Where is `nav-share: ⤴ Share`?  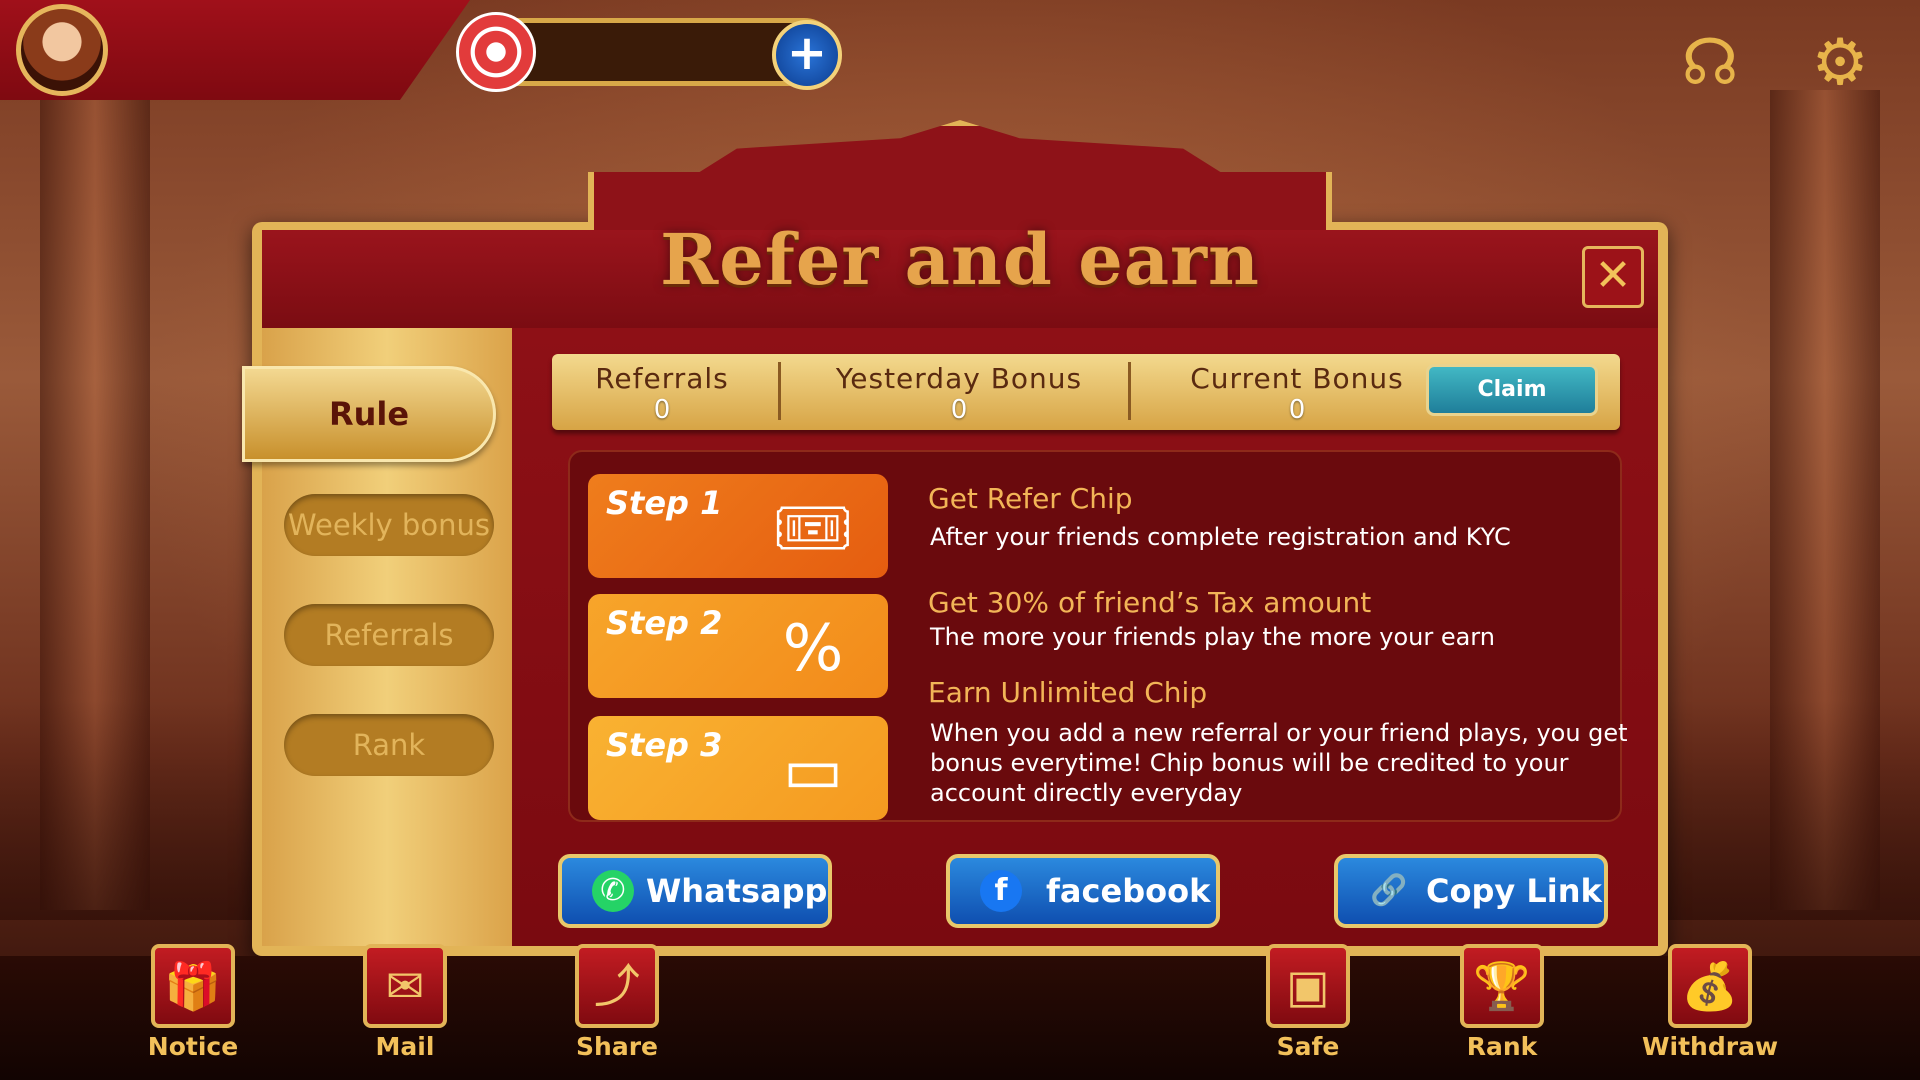 nav-share: ⤴ Share is located at coordinates (617, 1002).